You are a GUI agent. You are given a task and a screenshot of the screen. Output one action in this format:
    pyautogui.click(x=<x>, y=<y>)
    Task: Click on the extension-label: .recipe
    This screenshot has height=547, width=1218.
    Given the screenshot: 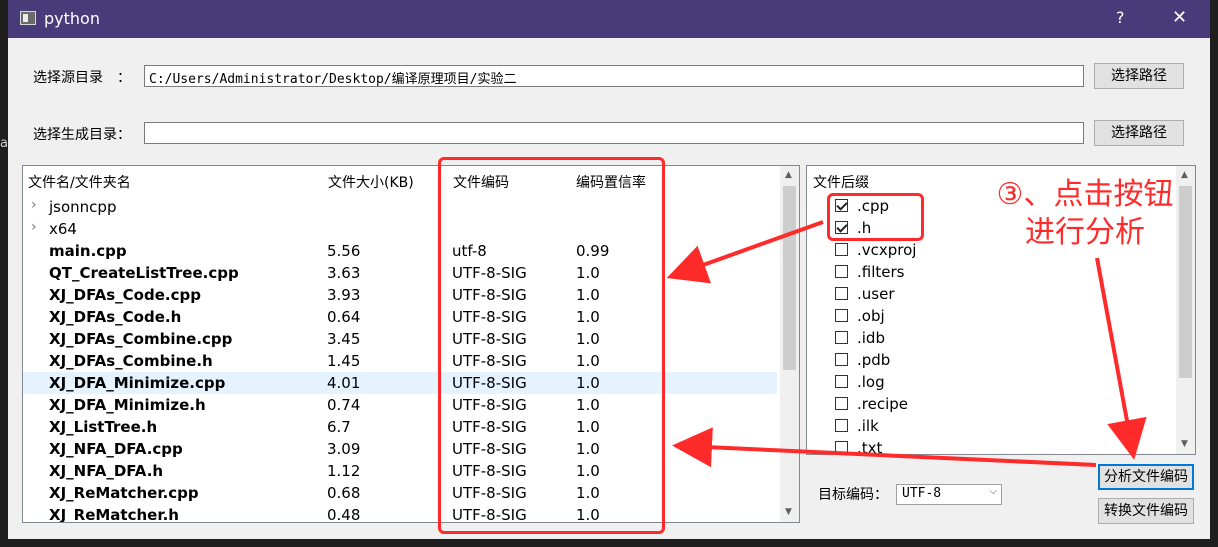 What is the action you would take?
    pyautogui.click(x=882, y=404)
    